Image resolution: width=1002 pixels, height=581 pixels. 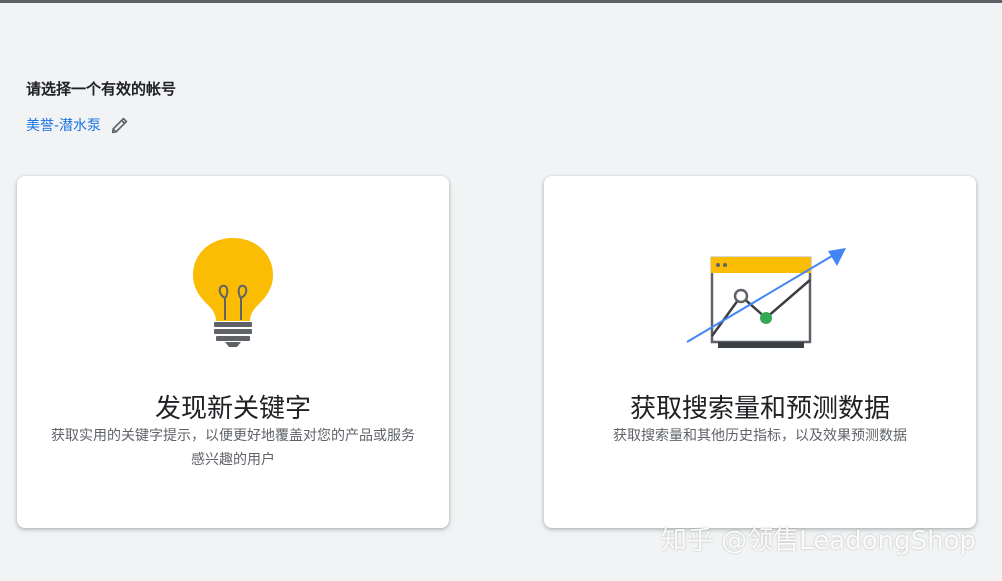 I want to click on watermark: 知乎 @领售LeadongShop, so click(x=818, y=541).